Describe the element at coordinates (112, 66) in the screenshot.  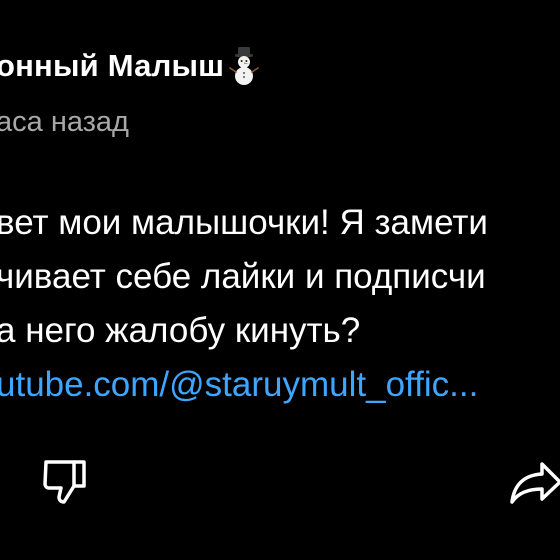
I see `author-name: онный Малыш` at that location.